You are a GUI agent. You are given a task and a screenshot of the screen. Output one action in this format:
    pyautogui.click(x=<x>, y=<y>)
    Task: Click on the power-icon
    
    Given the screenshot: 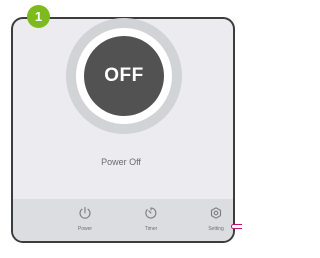 What is the action you would take?
    pyautogui.click(x=85, y=212)
    